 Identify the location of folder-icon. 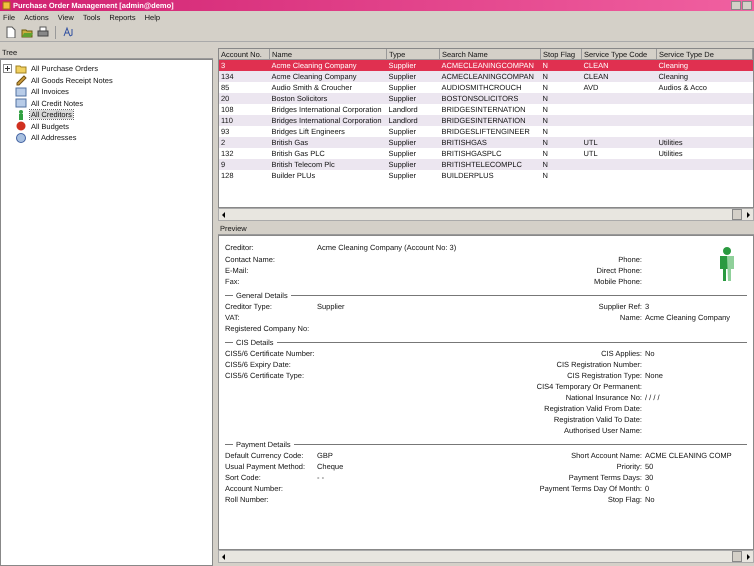
(21, 68).